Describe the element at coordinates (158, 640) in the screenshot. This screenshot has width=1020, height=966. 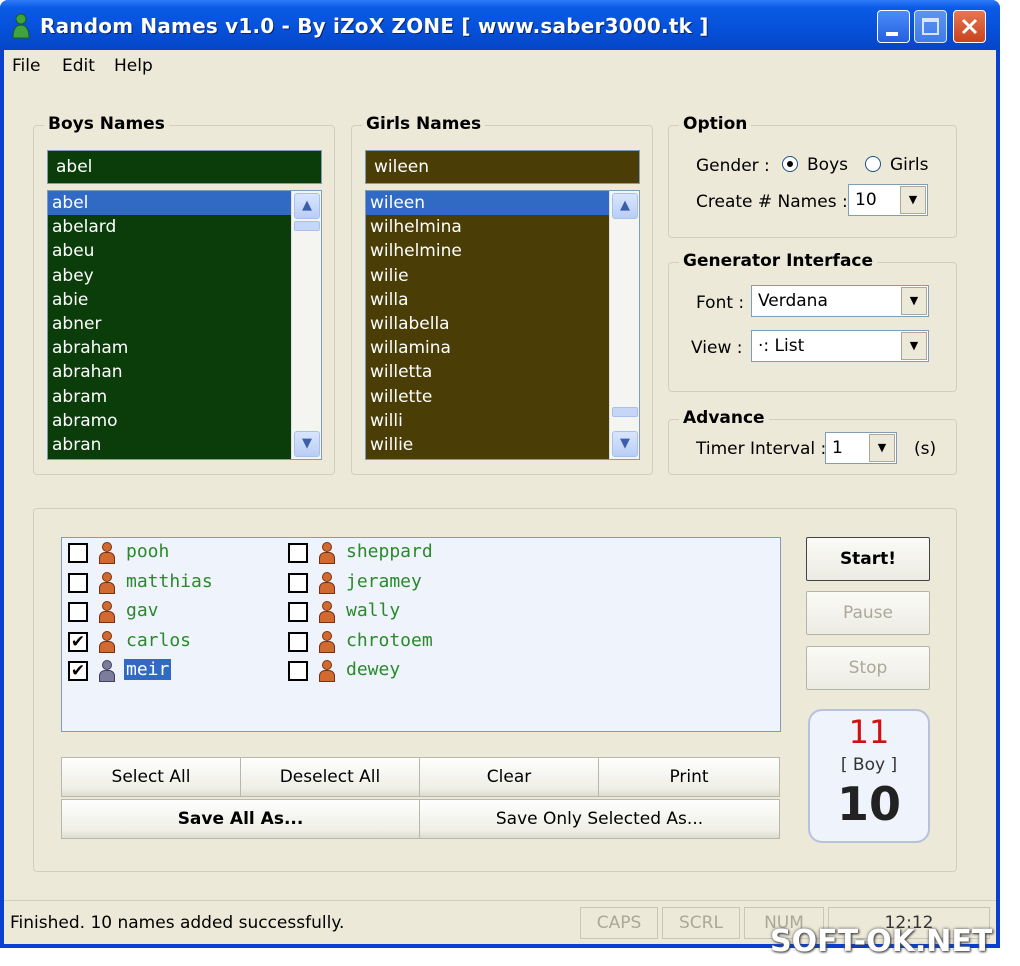
I see `generated-name: carlos` at that location.